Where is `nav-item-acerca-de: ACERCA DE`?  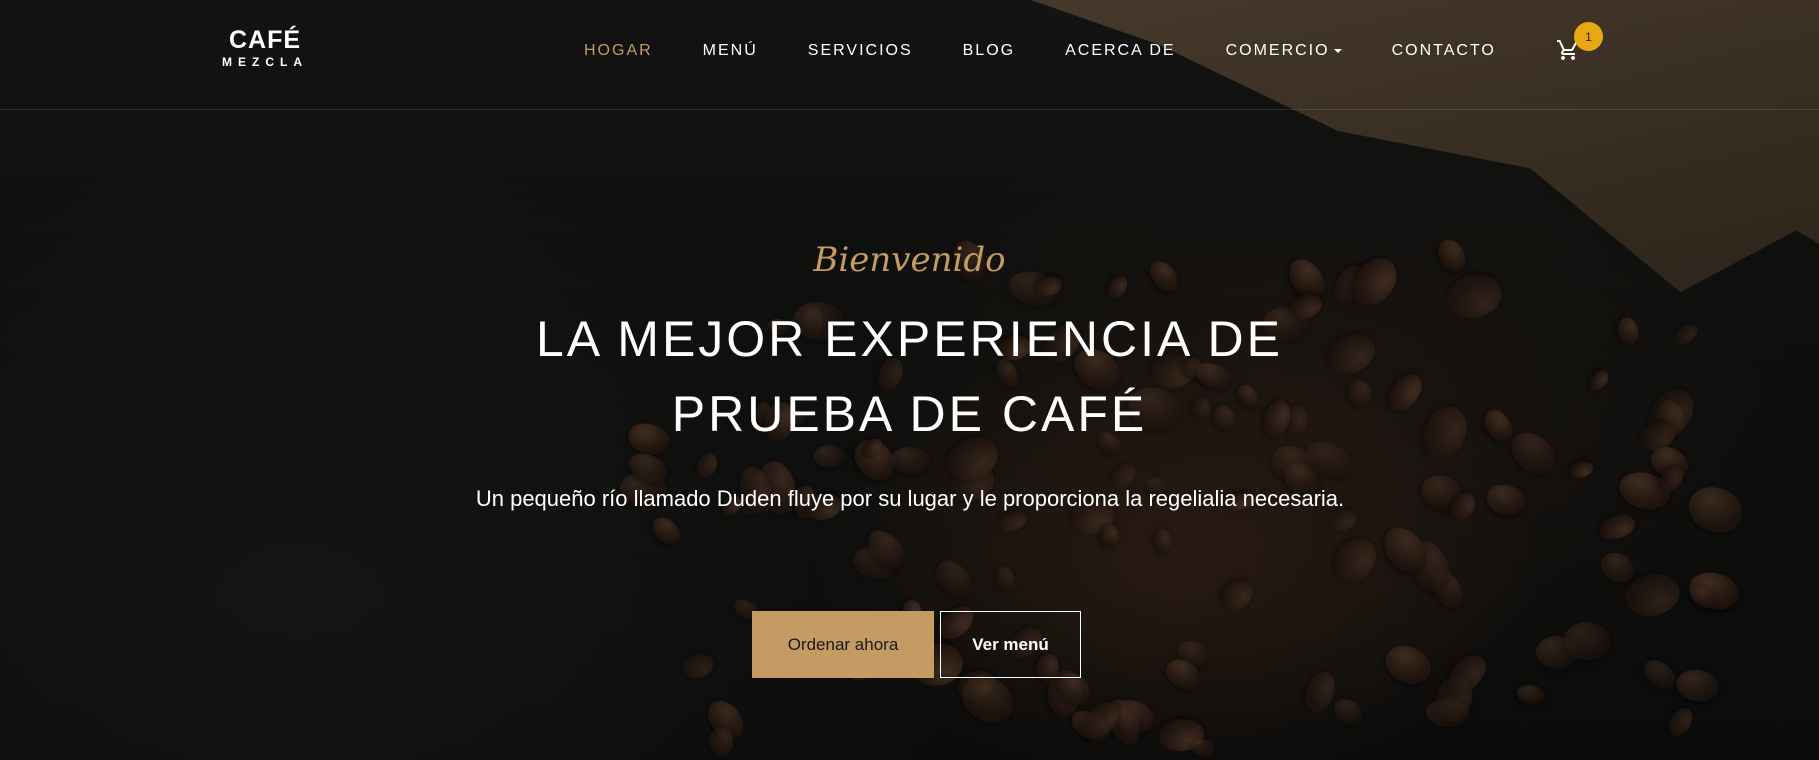 nav-item-acerca-de: ACERCA DE is located at coordinates (1120, 51).